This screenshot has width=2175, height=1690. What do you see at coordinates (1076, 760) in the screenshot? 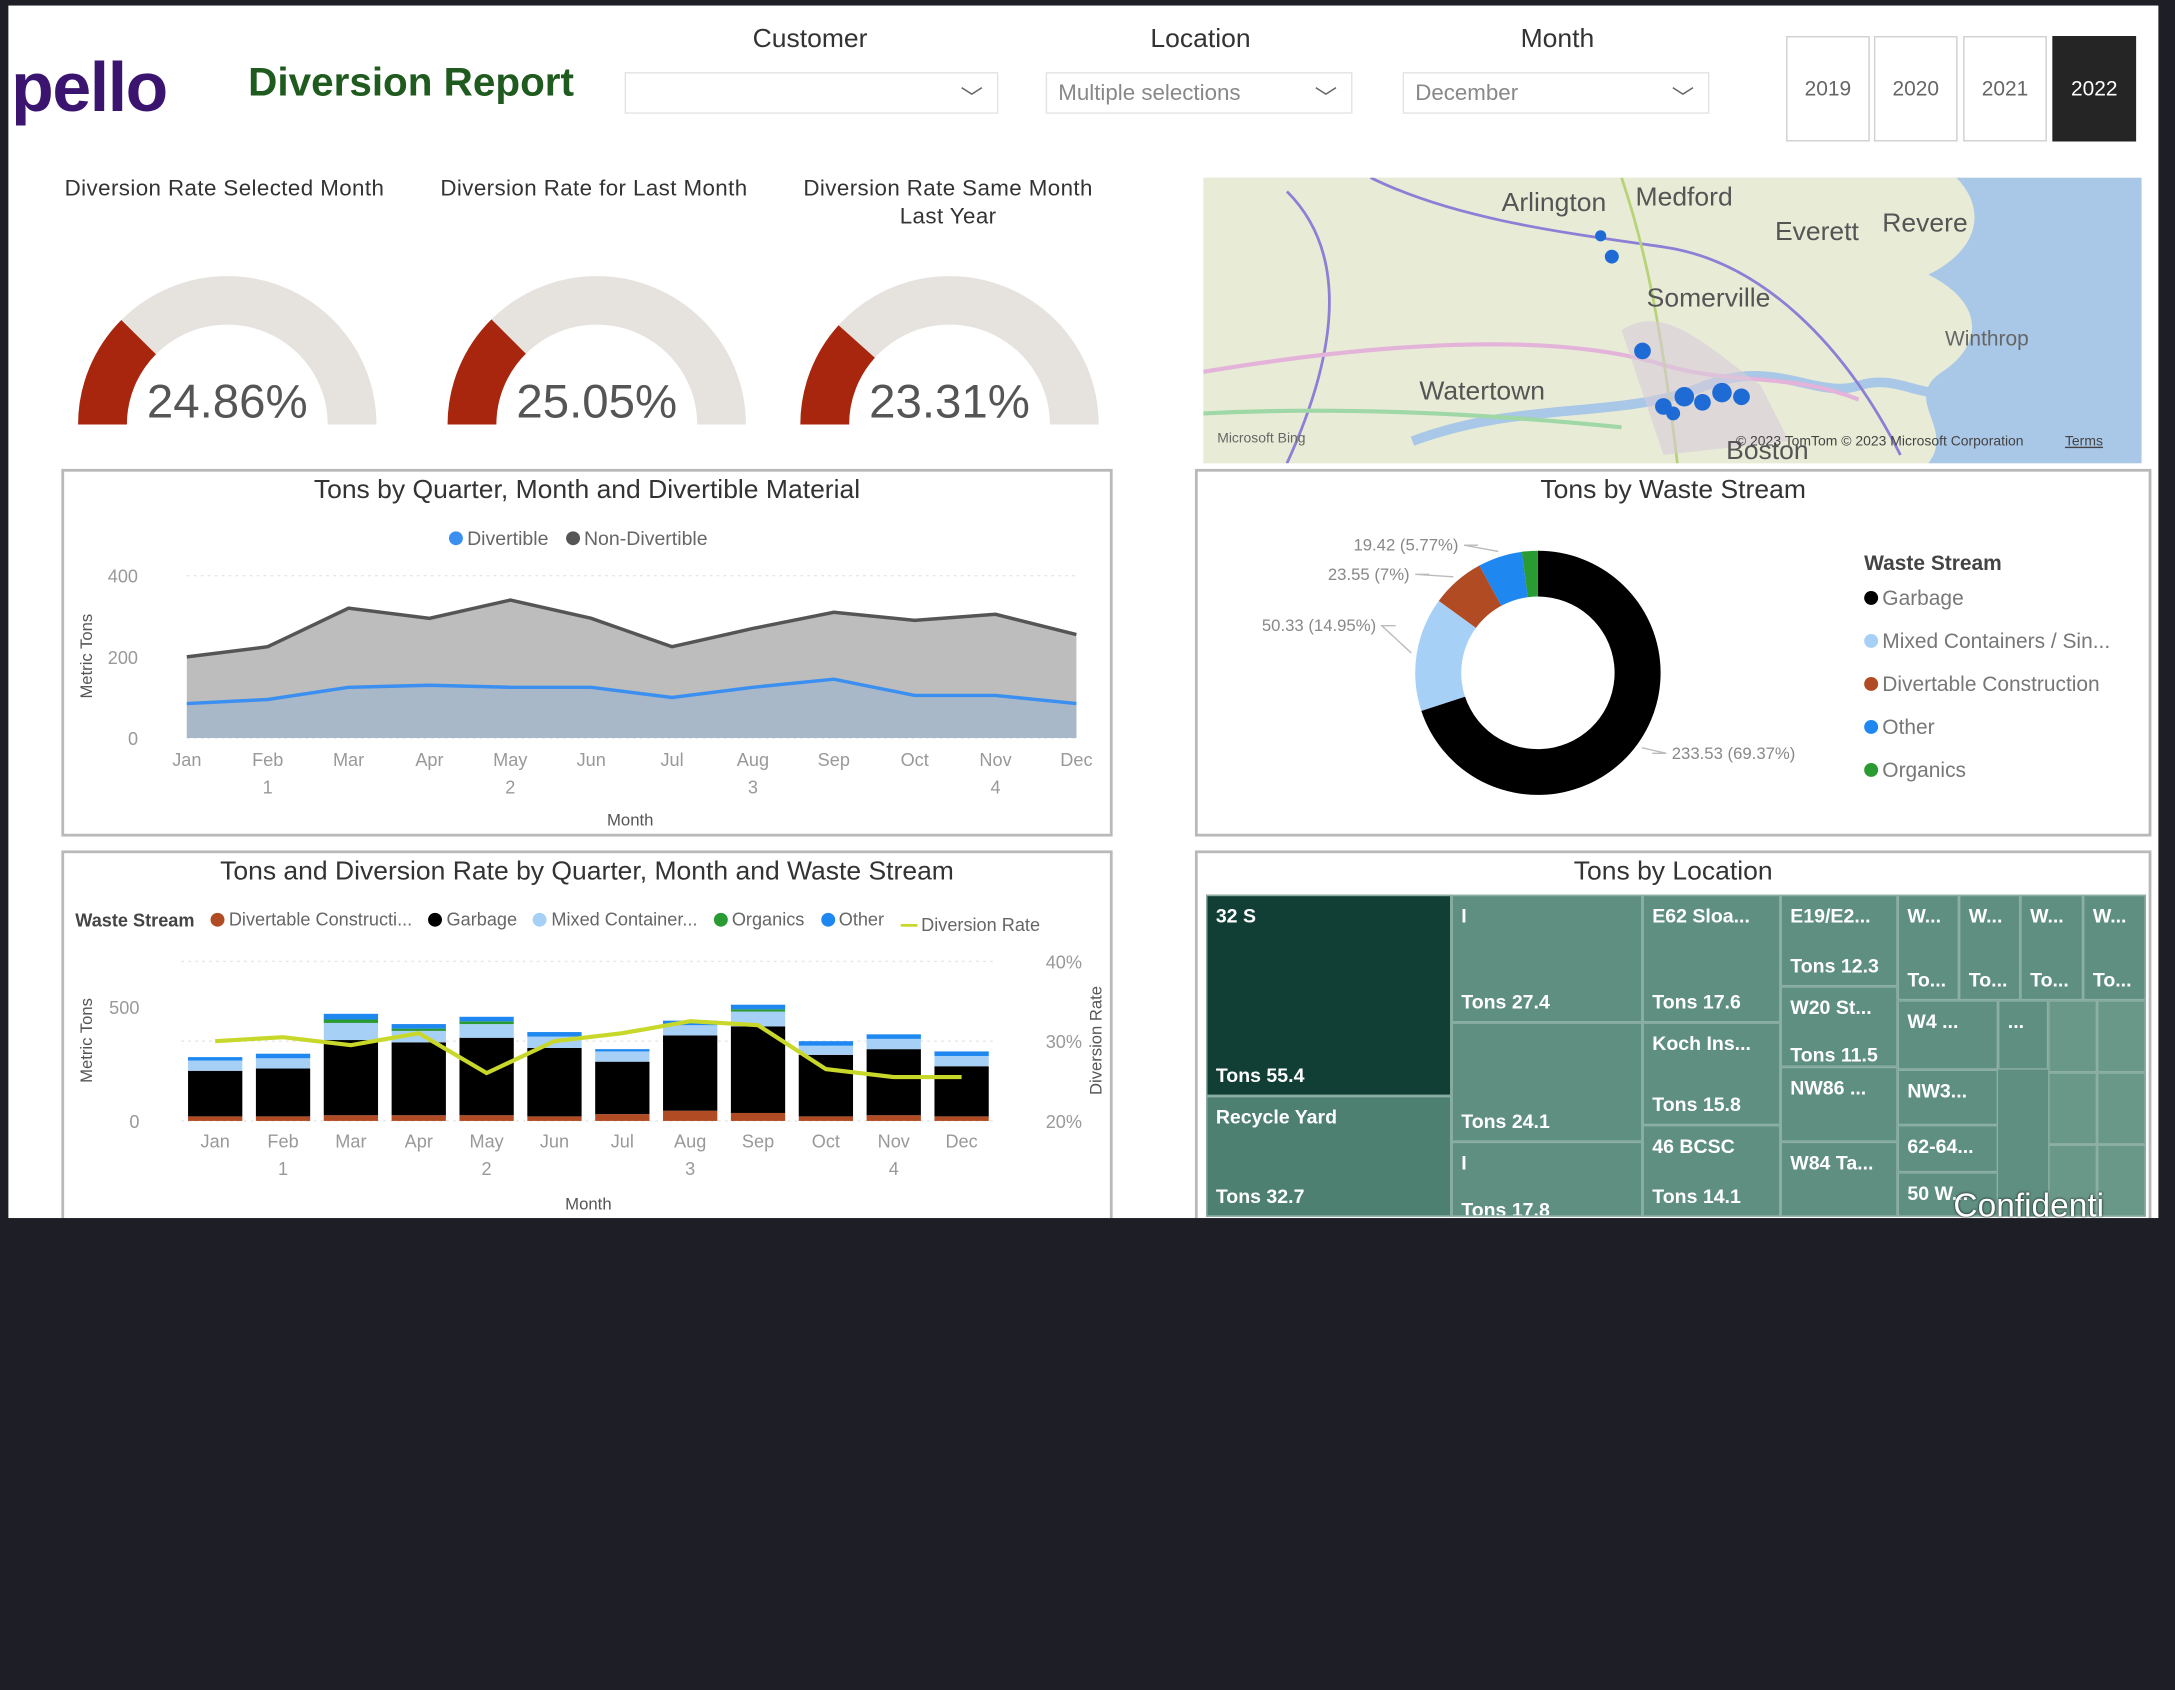
I see `x-tick-label: Dec` at bounding box center [1076, 760].